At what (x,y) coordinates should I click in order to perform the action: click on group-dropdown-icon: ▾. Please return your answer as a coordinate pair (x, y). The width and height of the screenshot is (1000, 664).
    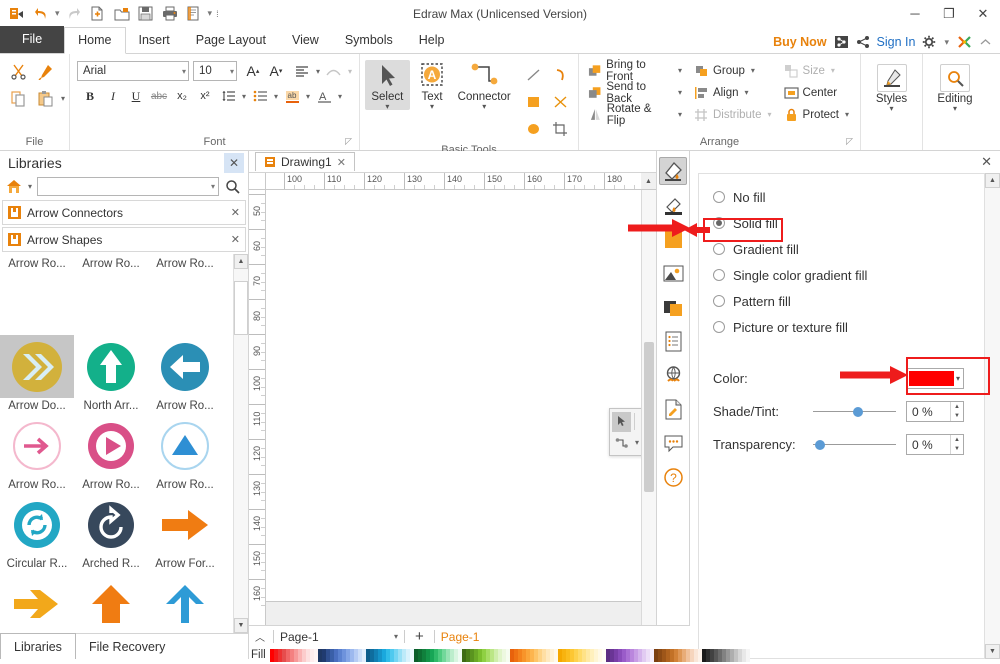
    Looking at the image, I should click on (753, 70).